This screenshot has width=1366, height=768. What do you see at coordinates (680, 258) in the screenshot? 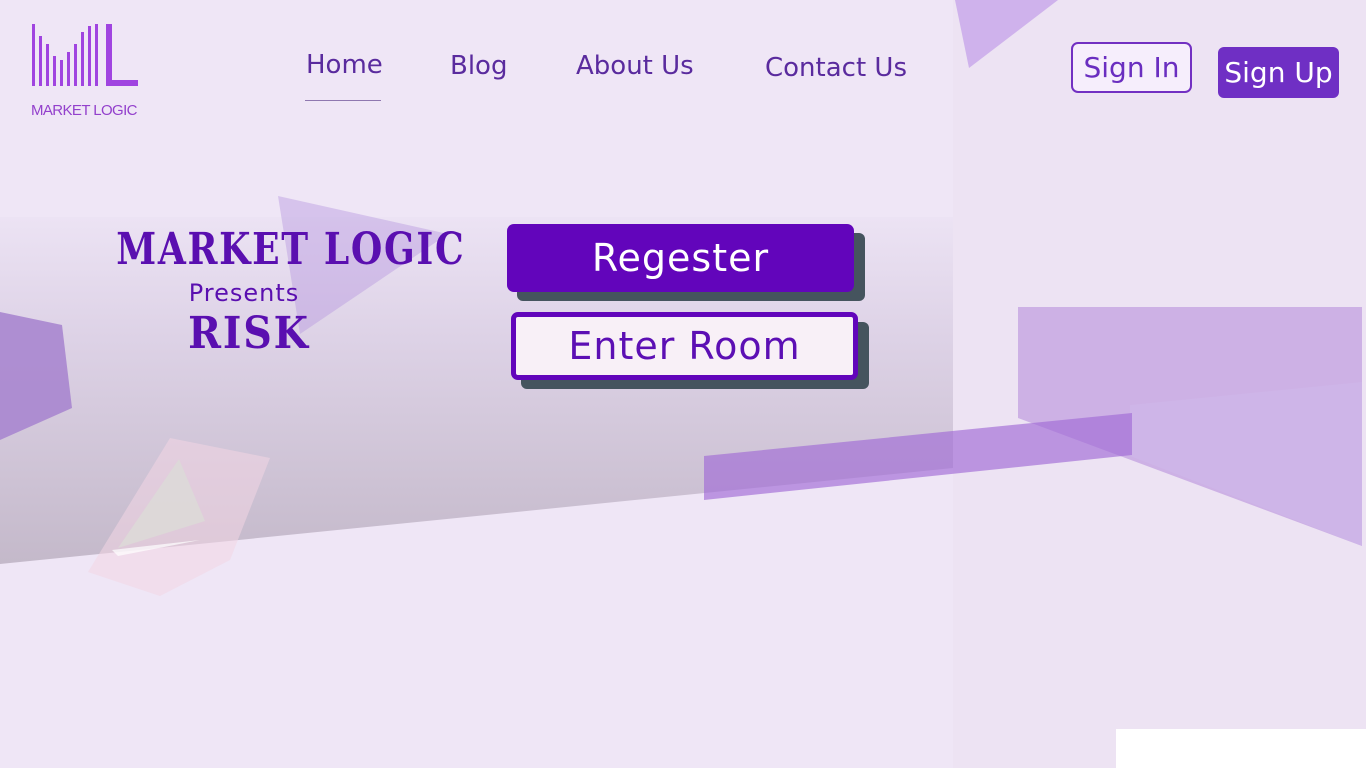
I see `register-button: Regester` at bounding box center [680, 258].